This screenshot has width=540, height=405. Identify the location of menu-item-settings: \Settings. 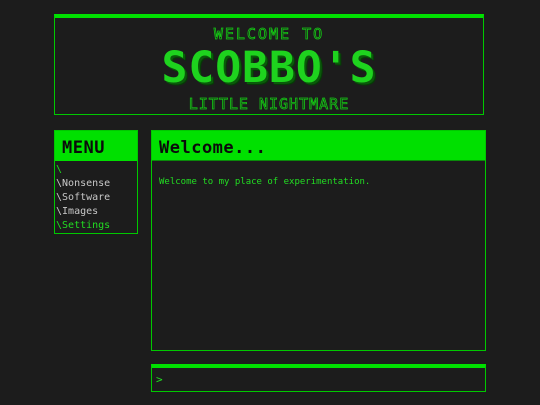
(96, 226).